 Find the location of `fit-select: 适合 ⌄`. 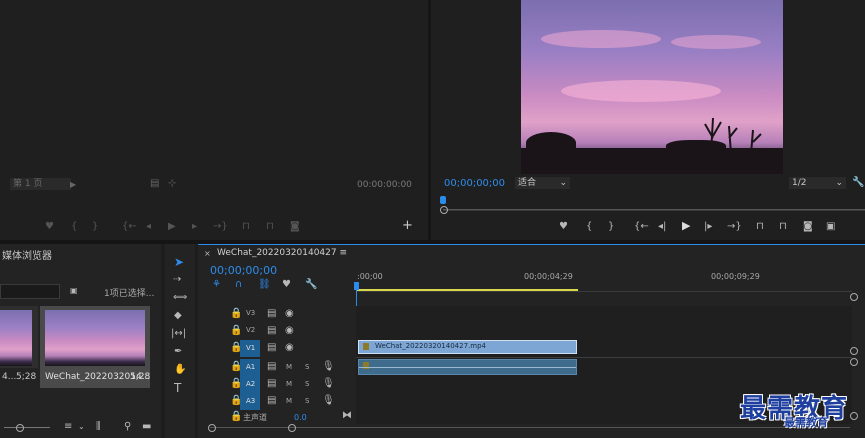

fit-select: 适合 ⌄ is located at coordinates (542, 183).